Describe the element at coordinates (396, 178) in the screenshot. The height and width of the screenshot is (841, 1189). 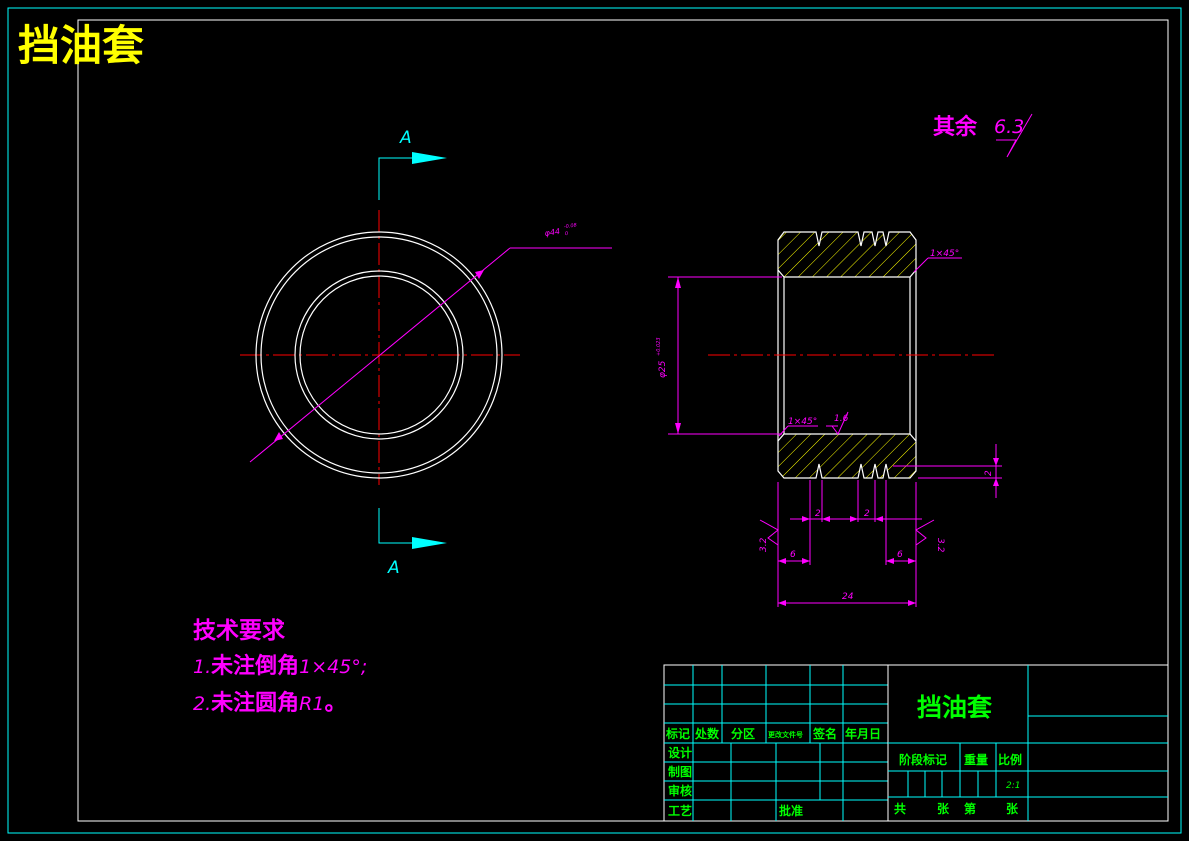
I see `section-line-top` at that location.